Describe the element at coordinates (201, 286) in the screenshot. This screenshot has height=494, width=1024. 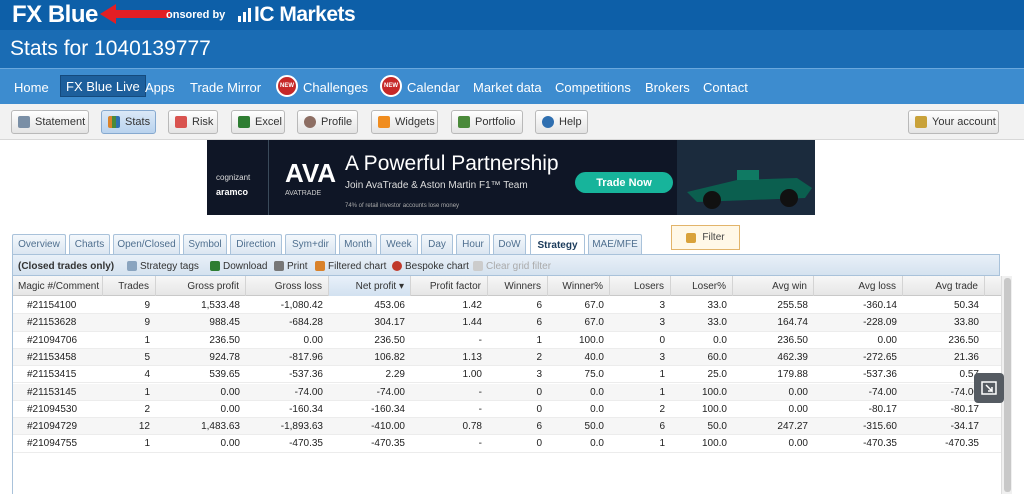
I see `col-gross-profit: Gross profit` at that location.